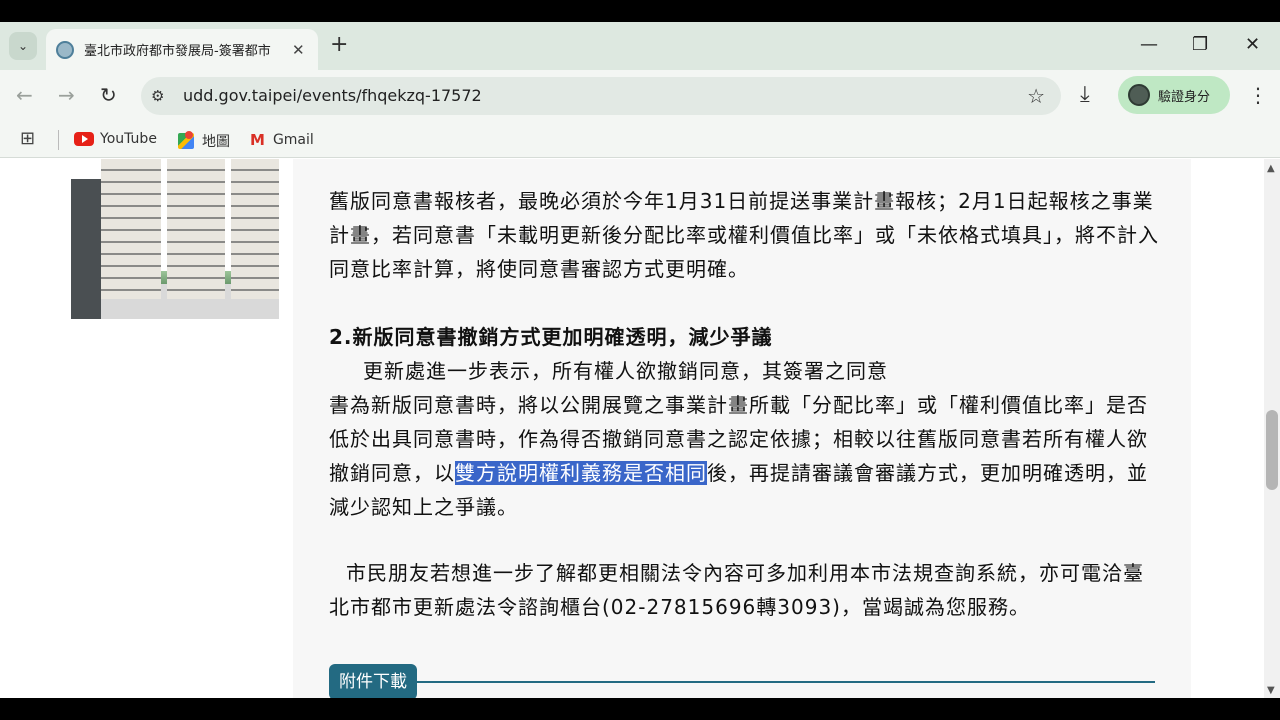  I want to click on menu-icon: ⋮, so click(1258, 95).